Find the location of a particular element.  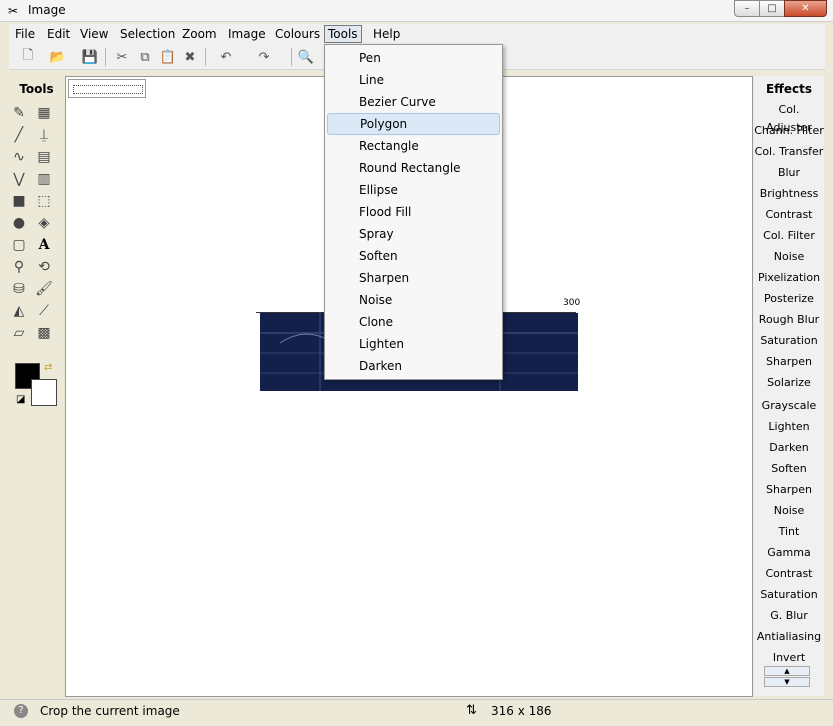

close-button: ✕ is located at coordinates (805, 8).